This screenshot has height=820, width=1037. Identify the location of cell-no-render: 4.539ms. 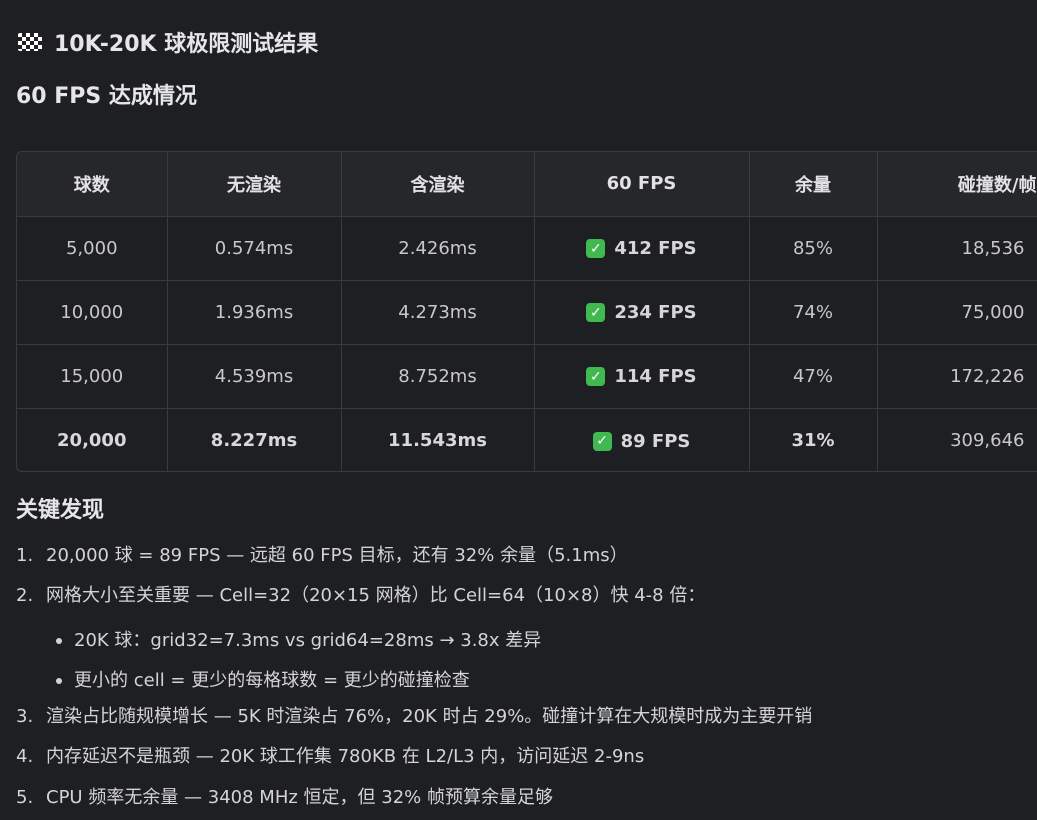
(254, 376).